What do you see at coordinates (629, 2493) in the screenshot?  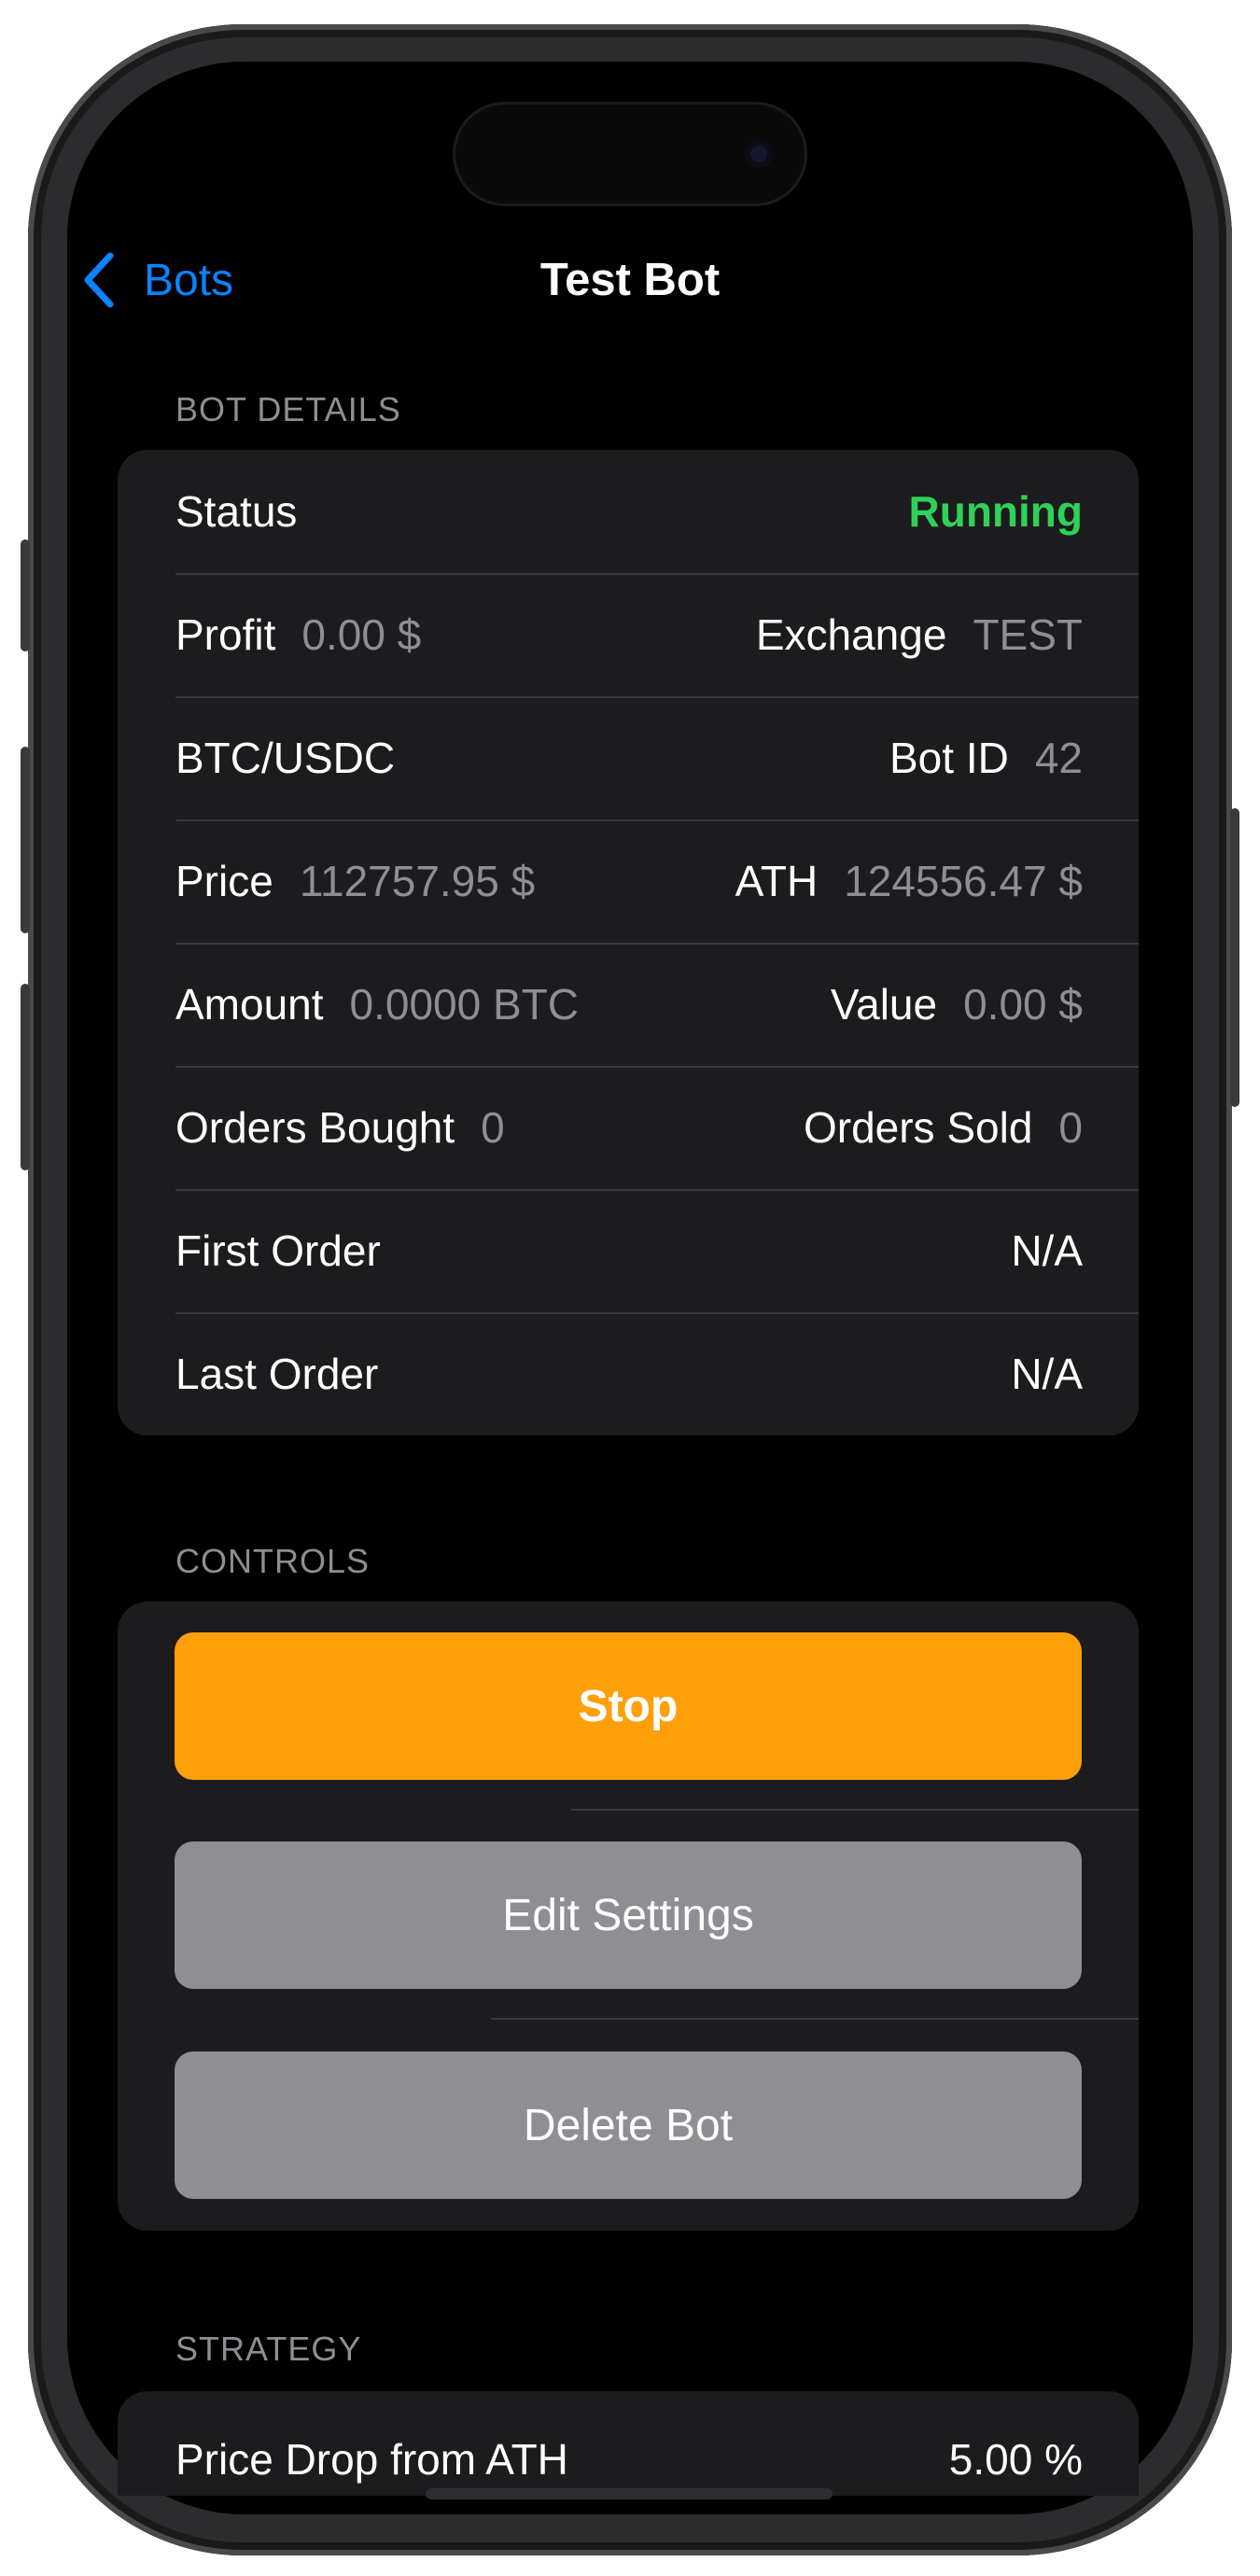 I see `home-indicator` at bounding box center [629, 2493].